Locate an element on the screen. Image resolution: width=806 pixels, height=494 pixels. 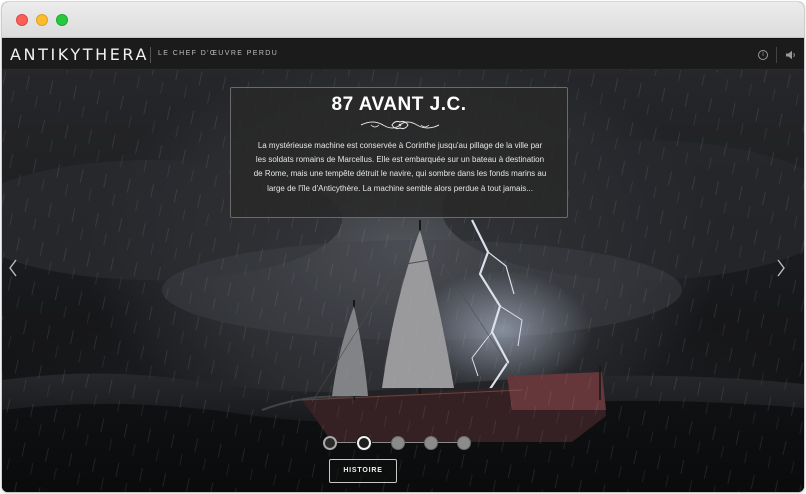
timeline-nav is located at coordinates (397, 443).